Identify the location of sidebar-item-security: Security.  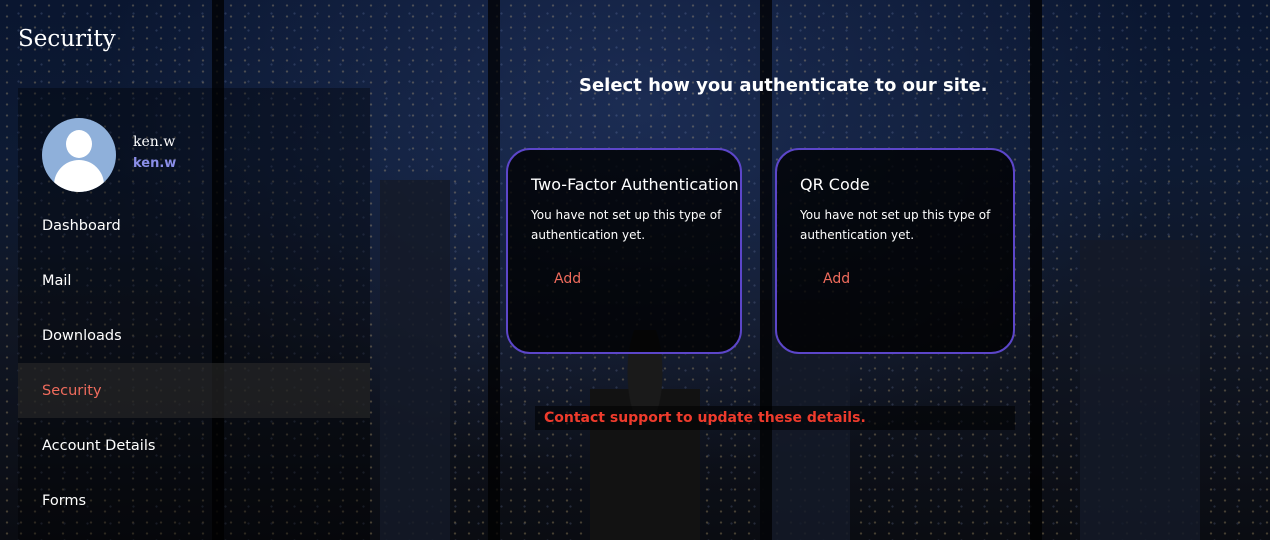
(194, 390).